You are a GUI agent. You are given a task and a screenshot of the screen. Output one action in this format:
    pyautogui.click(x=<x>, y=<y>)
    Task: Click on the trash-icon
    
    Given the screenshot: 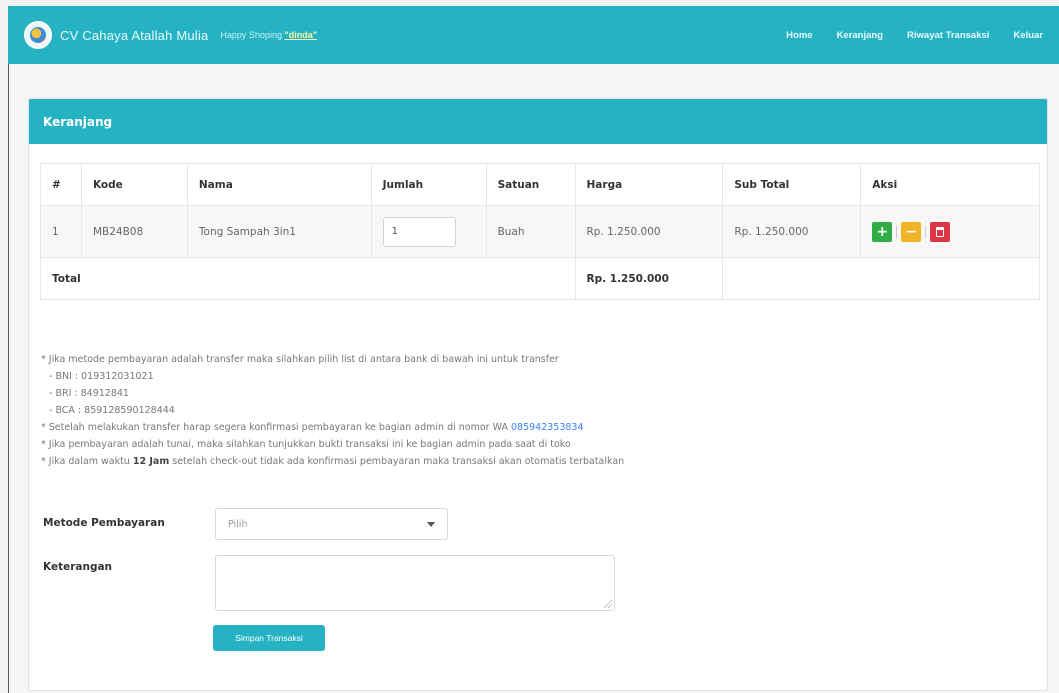 What is the action you would take?
    pyautogui.click(x=940, y=231)
    